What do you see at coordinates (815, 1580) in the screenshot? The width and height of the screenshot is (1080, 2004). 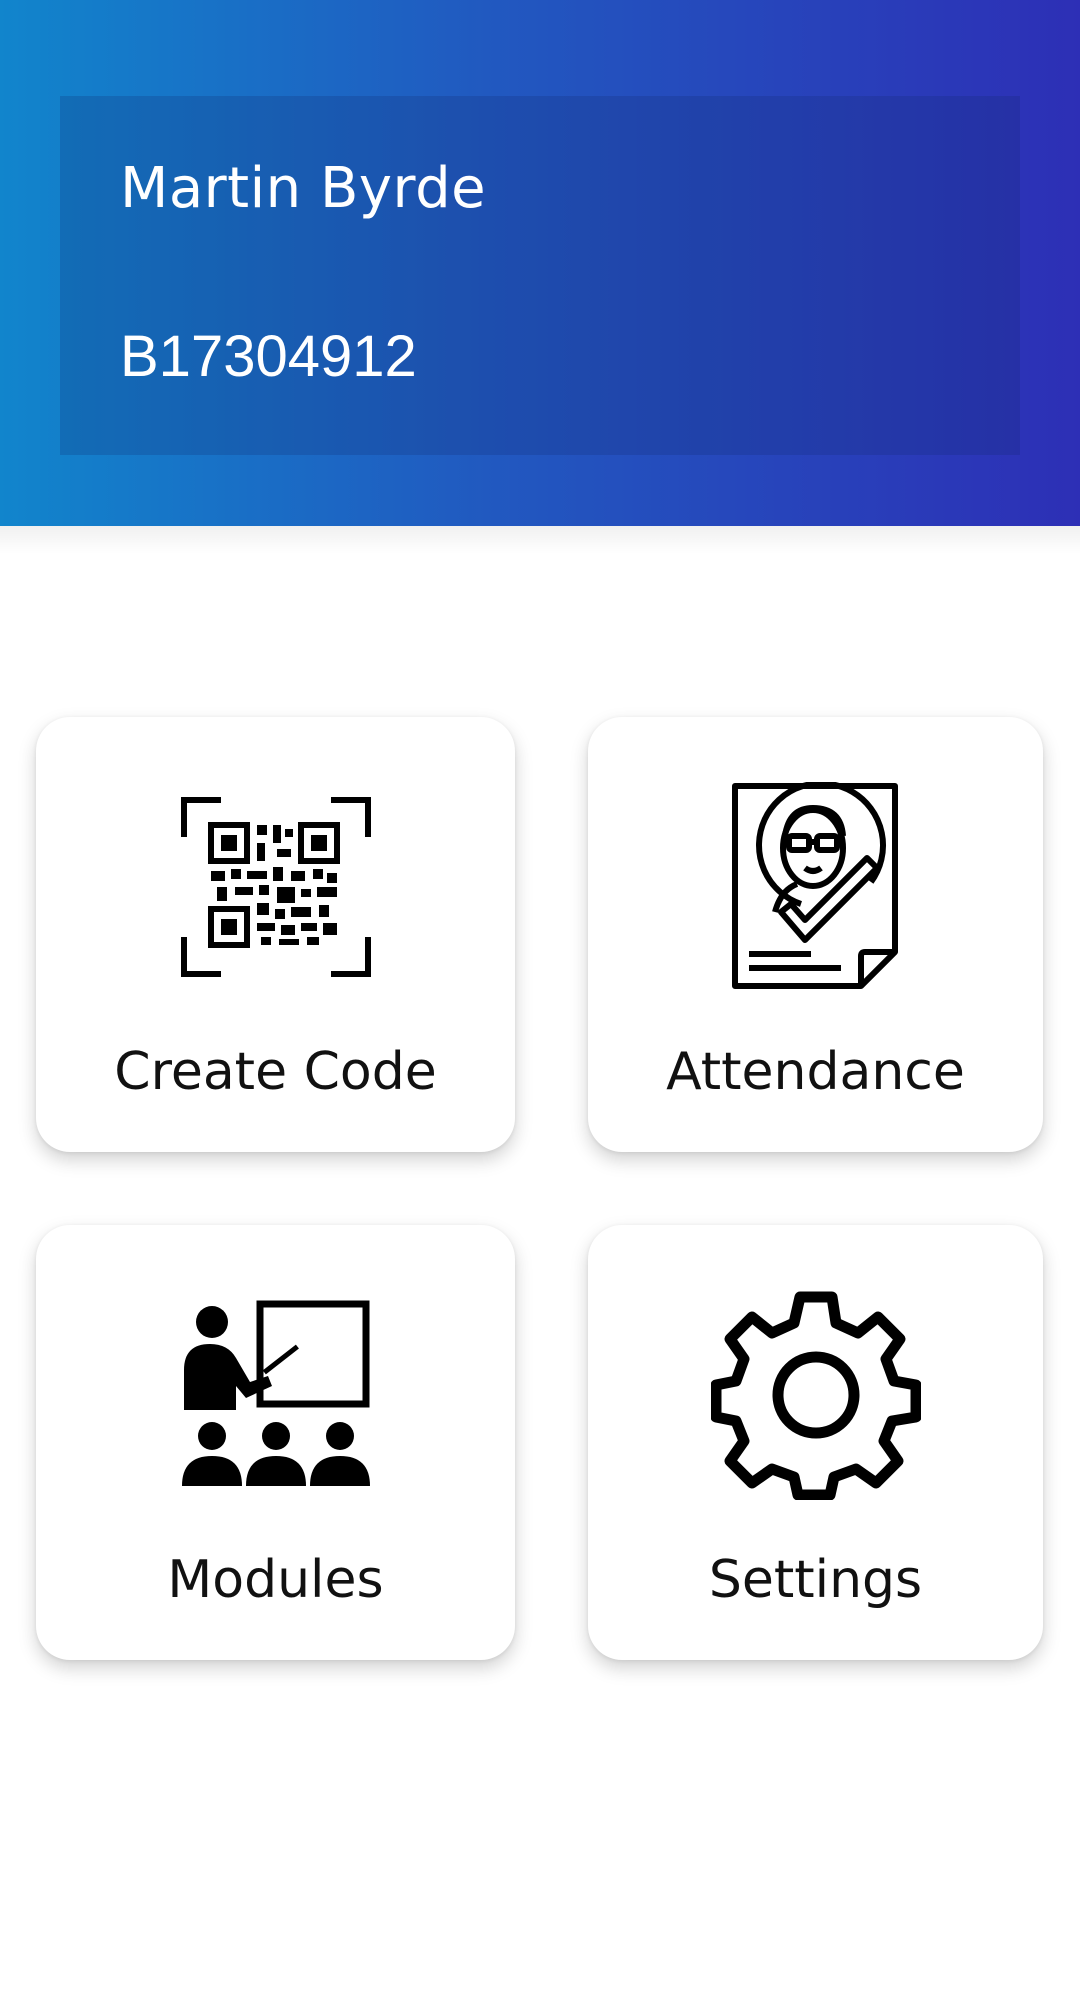 I see `settings-label: Settings` at bounding box center [815, 1580].